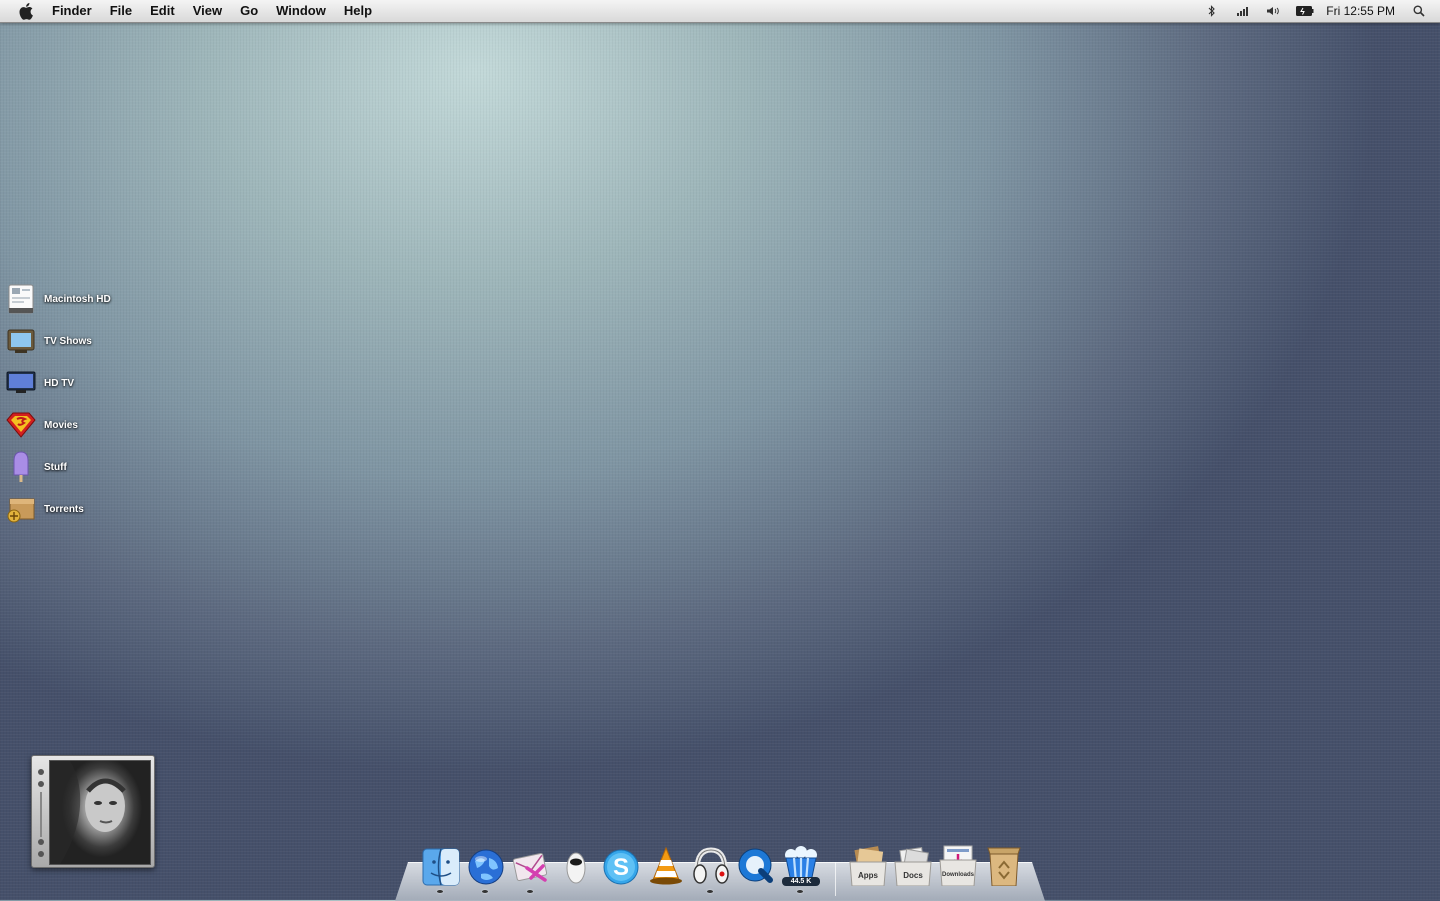  Describe the element at coordinates (301, 11) in the screenshot. I see `menu-window: Window` at that location.